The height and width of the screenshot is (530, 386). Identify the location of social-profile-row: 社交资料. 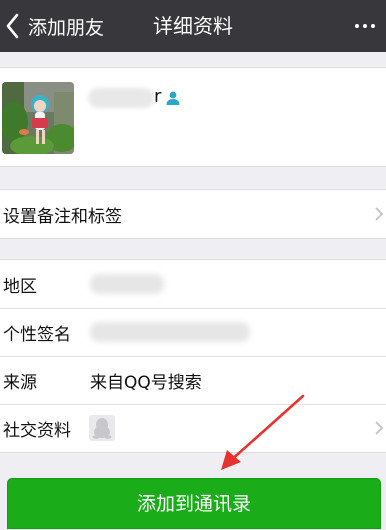
(193, 428).